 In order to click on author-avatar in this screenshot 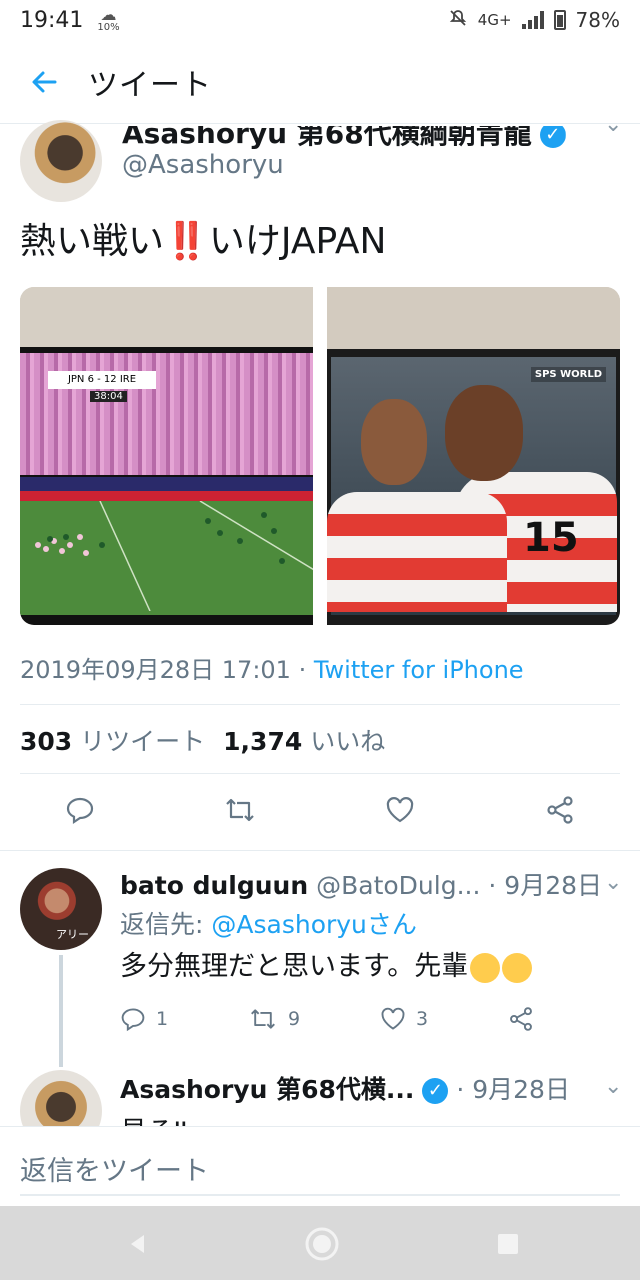, I will do `click(61, 161)`.